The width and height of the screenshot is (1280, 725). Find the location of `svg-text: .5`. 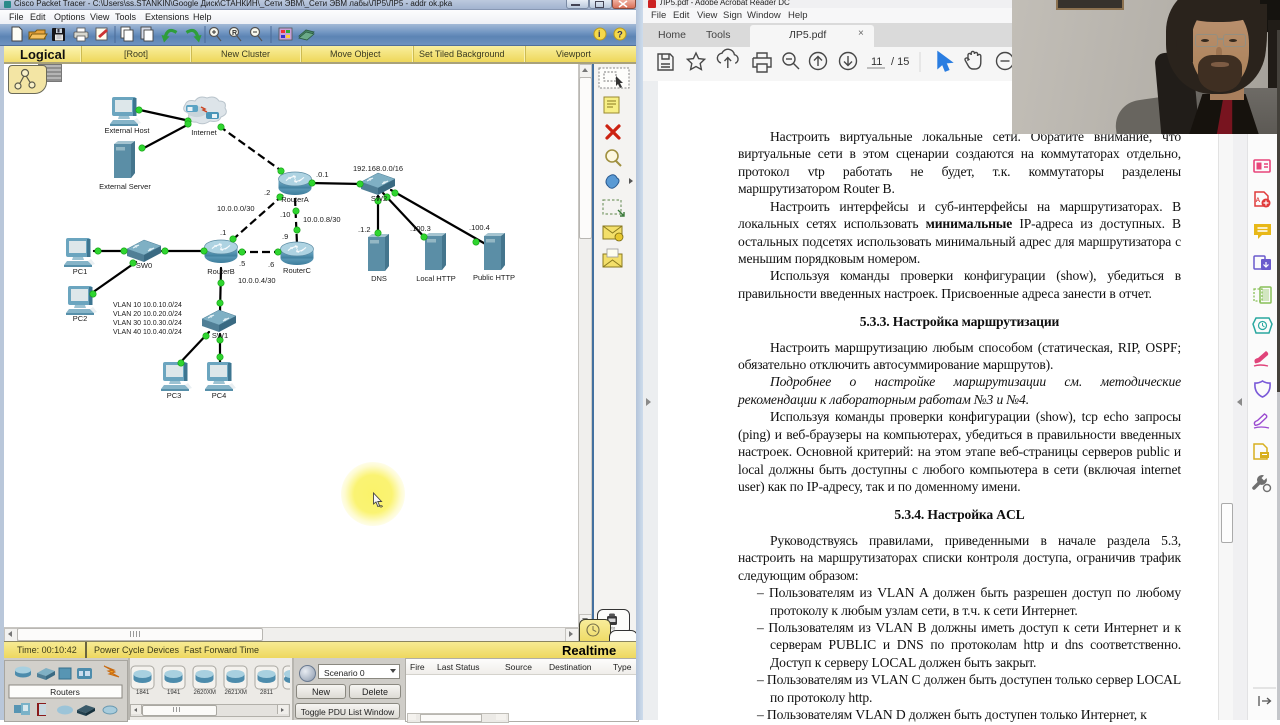

svg-text: .5 is located at coordinates (242, 263).